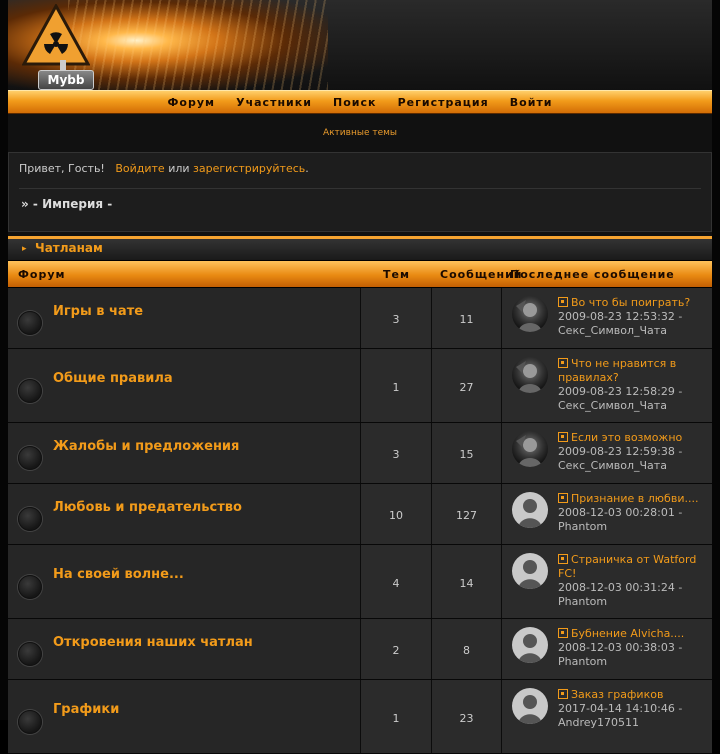  What do you see at coordinates (620, 451) in the screenshot?
I see `last-post-date: 2009-08-23 12:59:38 -` at bounding box center [620, 451].